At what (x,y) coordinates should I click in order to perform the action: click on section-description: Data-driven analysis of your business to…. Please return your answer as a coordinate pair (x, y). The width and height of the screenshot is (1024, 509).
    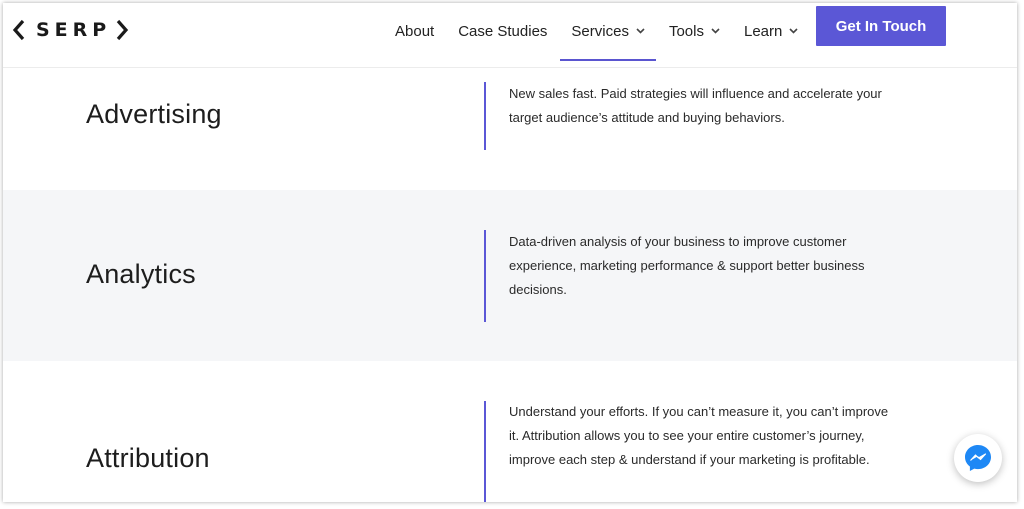
    Looking at the image, I should click on (687, 265).